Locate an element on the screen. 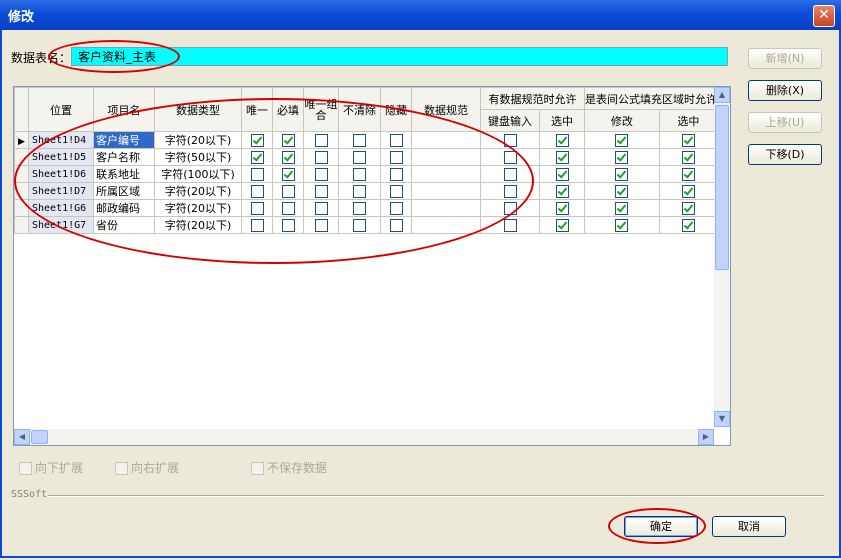  table-row: Sheet1!D6 联系地址 字符(100以下) is located at coordinates (366, 174).